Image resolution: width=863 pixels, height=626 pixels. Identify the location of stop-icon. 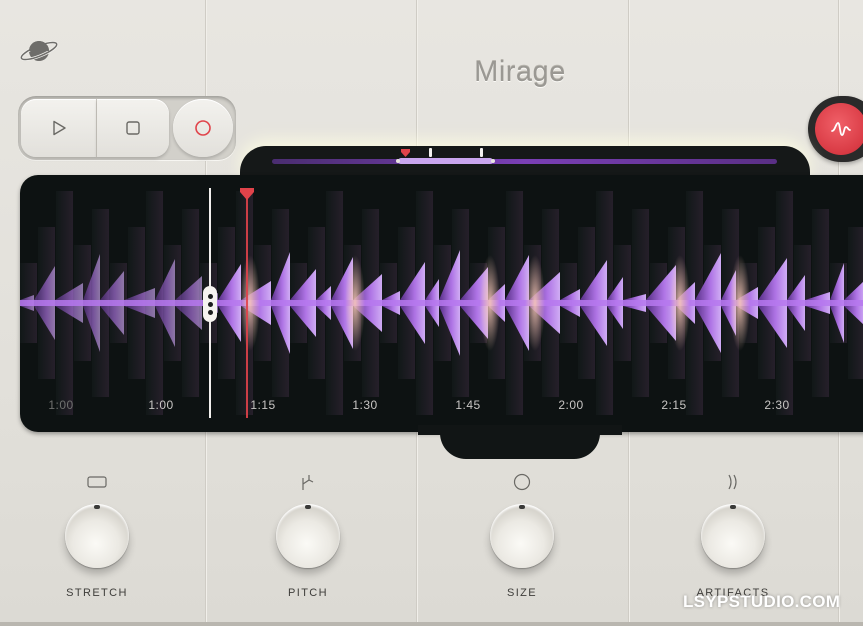
(133, 128).